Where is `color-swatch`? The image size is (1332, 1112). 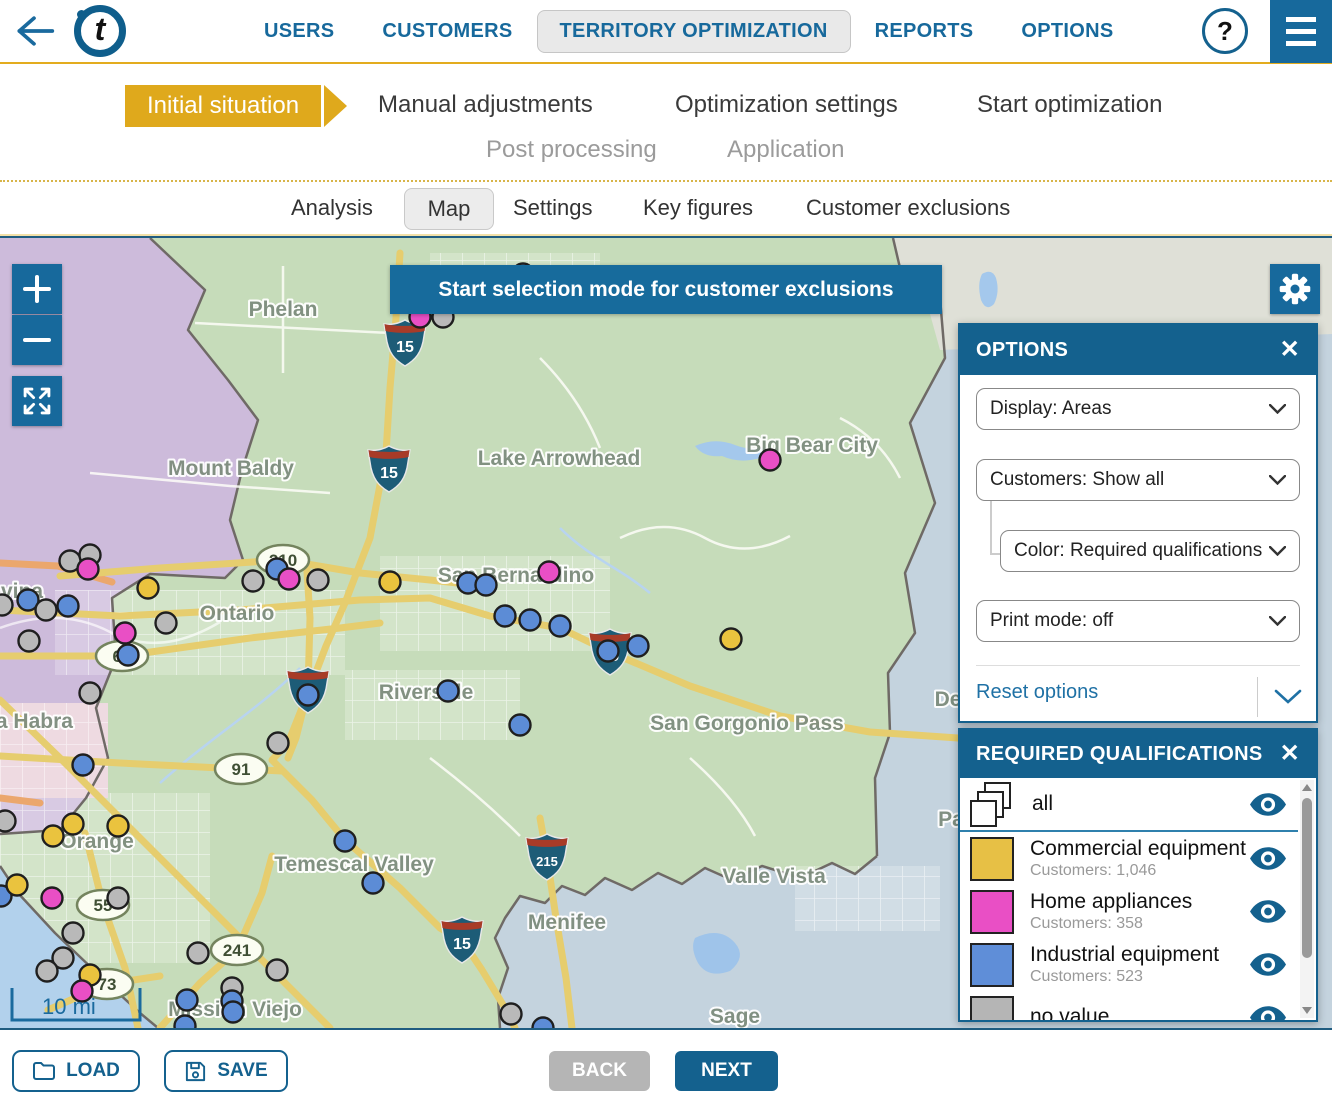 color-swatch is located at coordinates (992, 1007).